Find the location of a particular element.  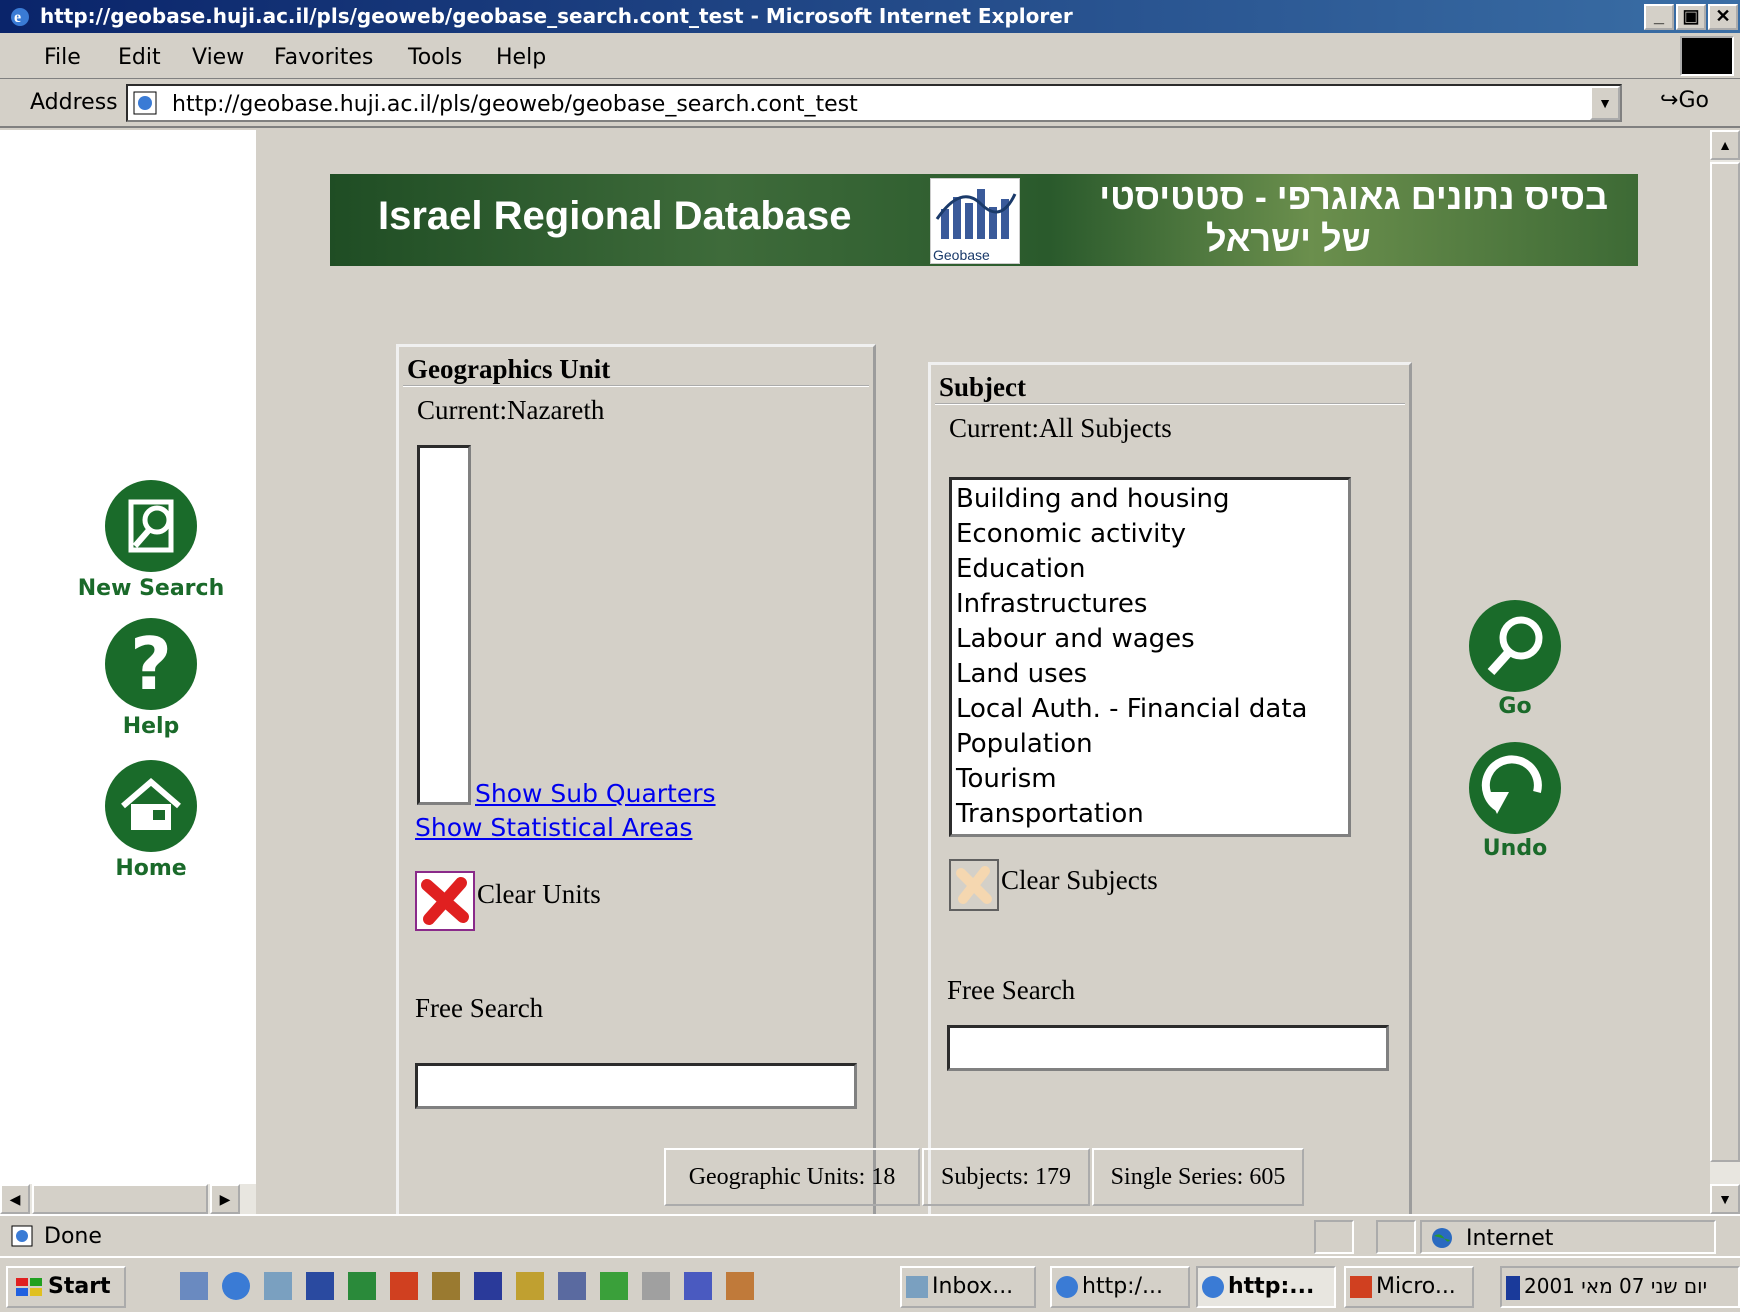

vertical-scrollbar: ▲ ▼ is located at coordinates (1725, 672).